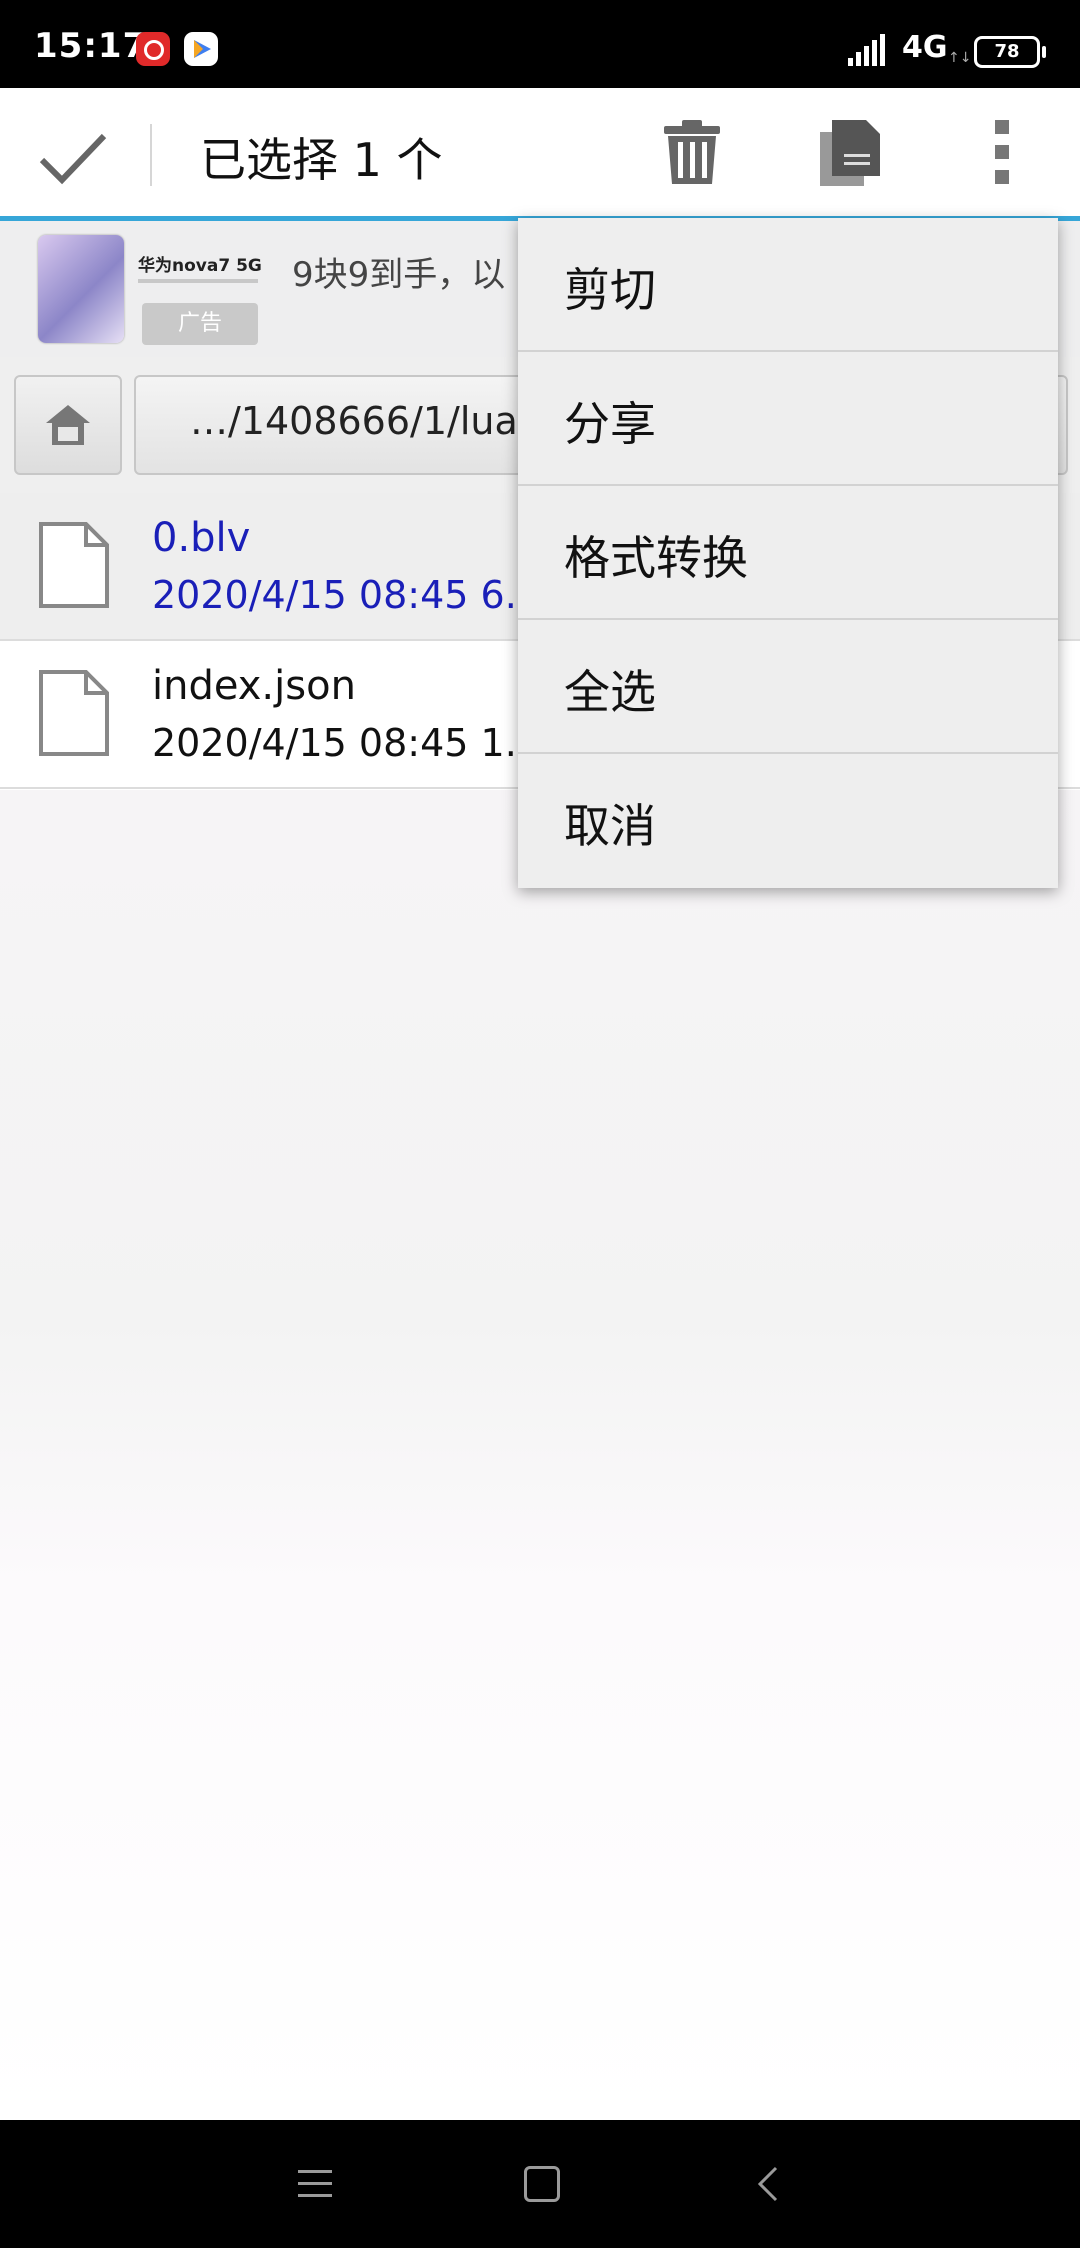  I want to click on more-vert-icon, so click(1002, 152).